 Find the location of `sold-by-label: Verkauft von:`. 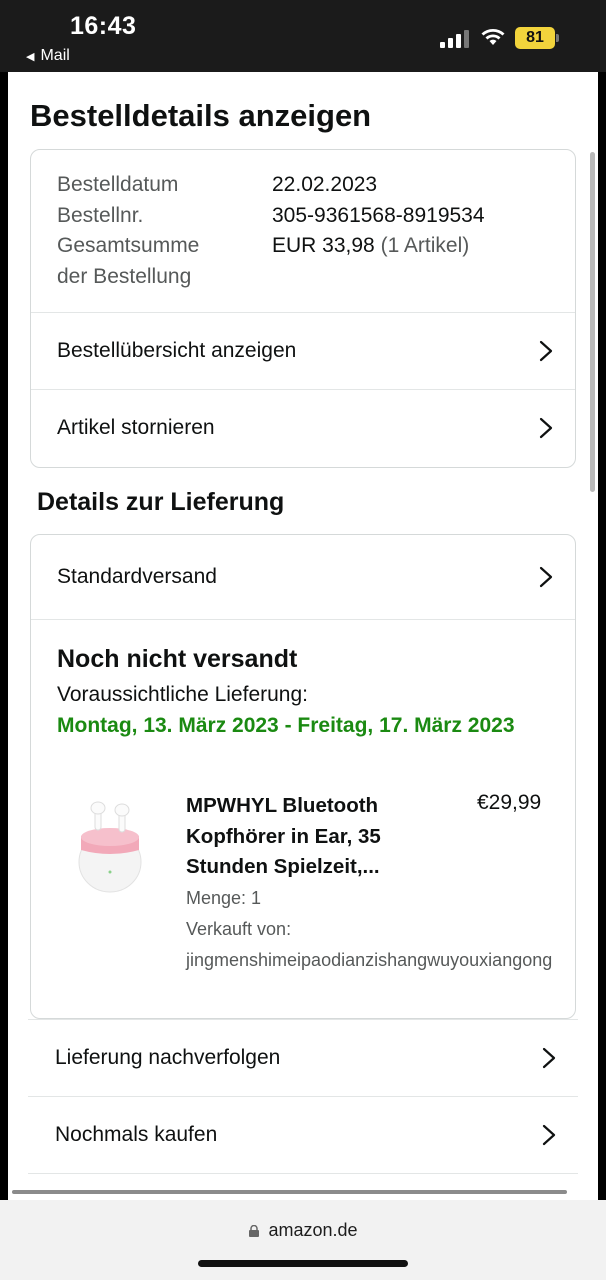

sold-by-label: Verkauft von: is located at coordinates (239, 929).